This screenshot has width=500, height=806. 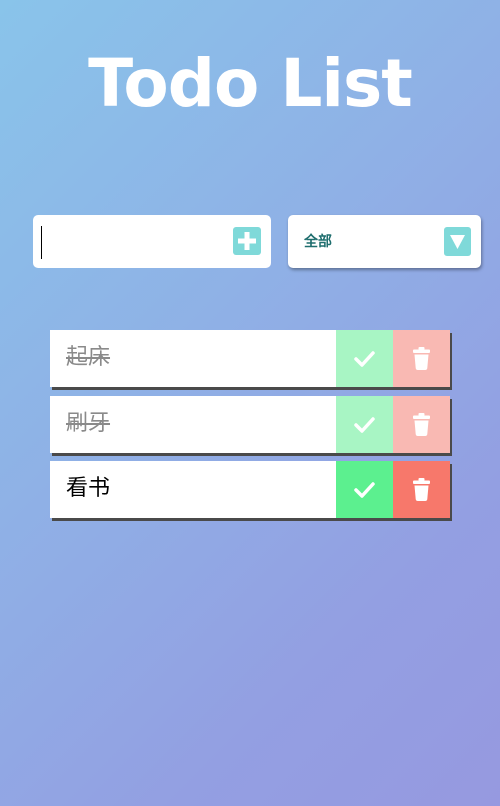 I want to click on todo-text: 起床, so click(x=88, y=357).